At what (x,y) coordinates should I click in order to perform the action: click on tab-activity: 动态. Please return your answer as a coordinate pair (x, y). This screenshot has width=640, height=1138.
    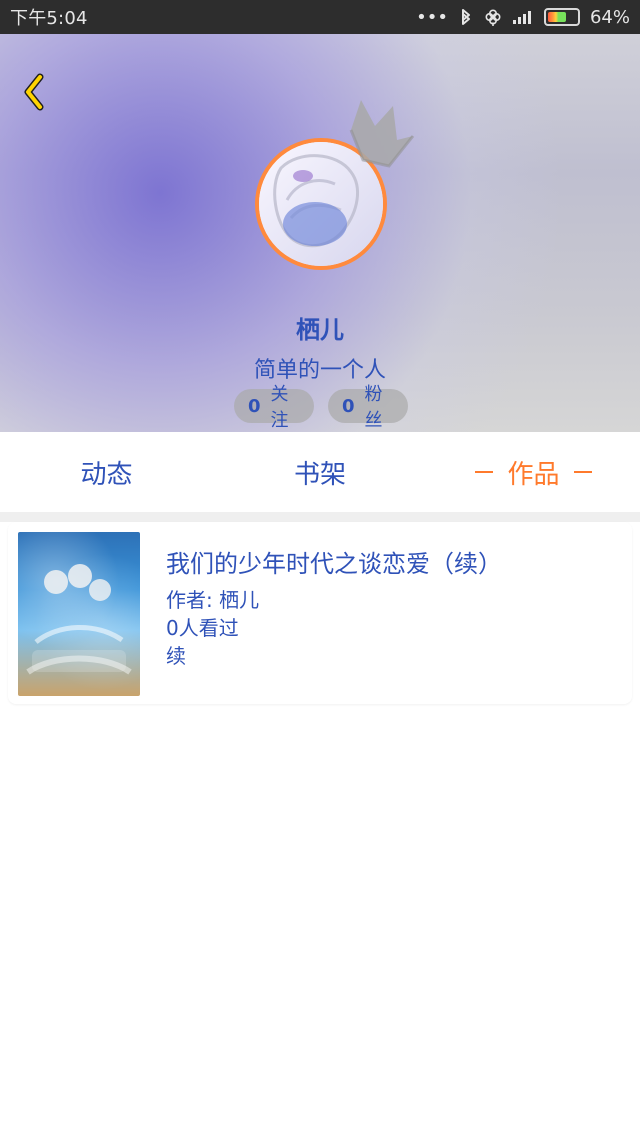
    Looking at the image, I should click on (106, 472).